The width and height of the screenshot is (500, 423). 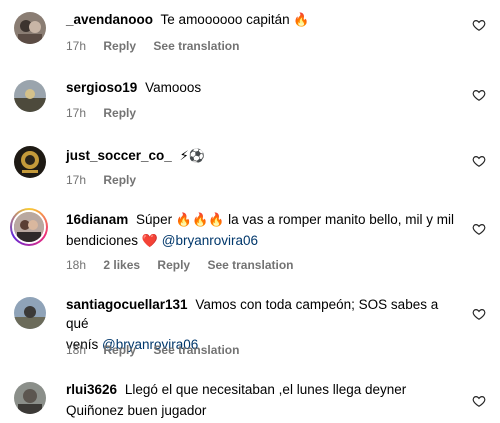 I want to click on comment-meta: 18h 2 likes Reply See translation, so click(x=186, y=265).